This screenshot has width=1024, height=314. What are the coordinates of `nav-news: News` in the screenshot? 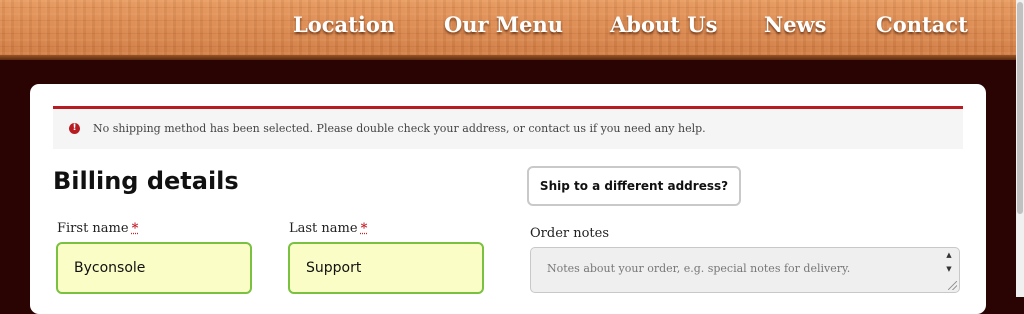 It's located at (795, 24).